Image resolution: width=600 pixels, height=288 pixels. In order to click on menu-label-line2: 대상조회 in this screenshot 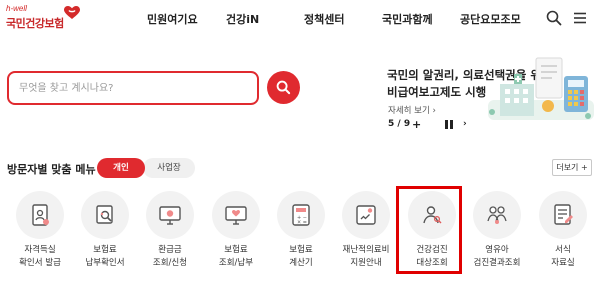, I will do `click(432, 263)`.